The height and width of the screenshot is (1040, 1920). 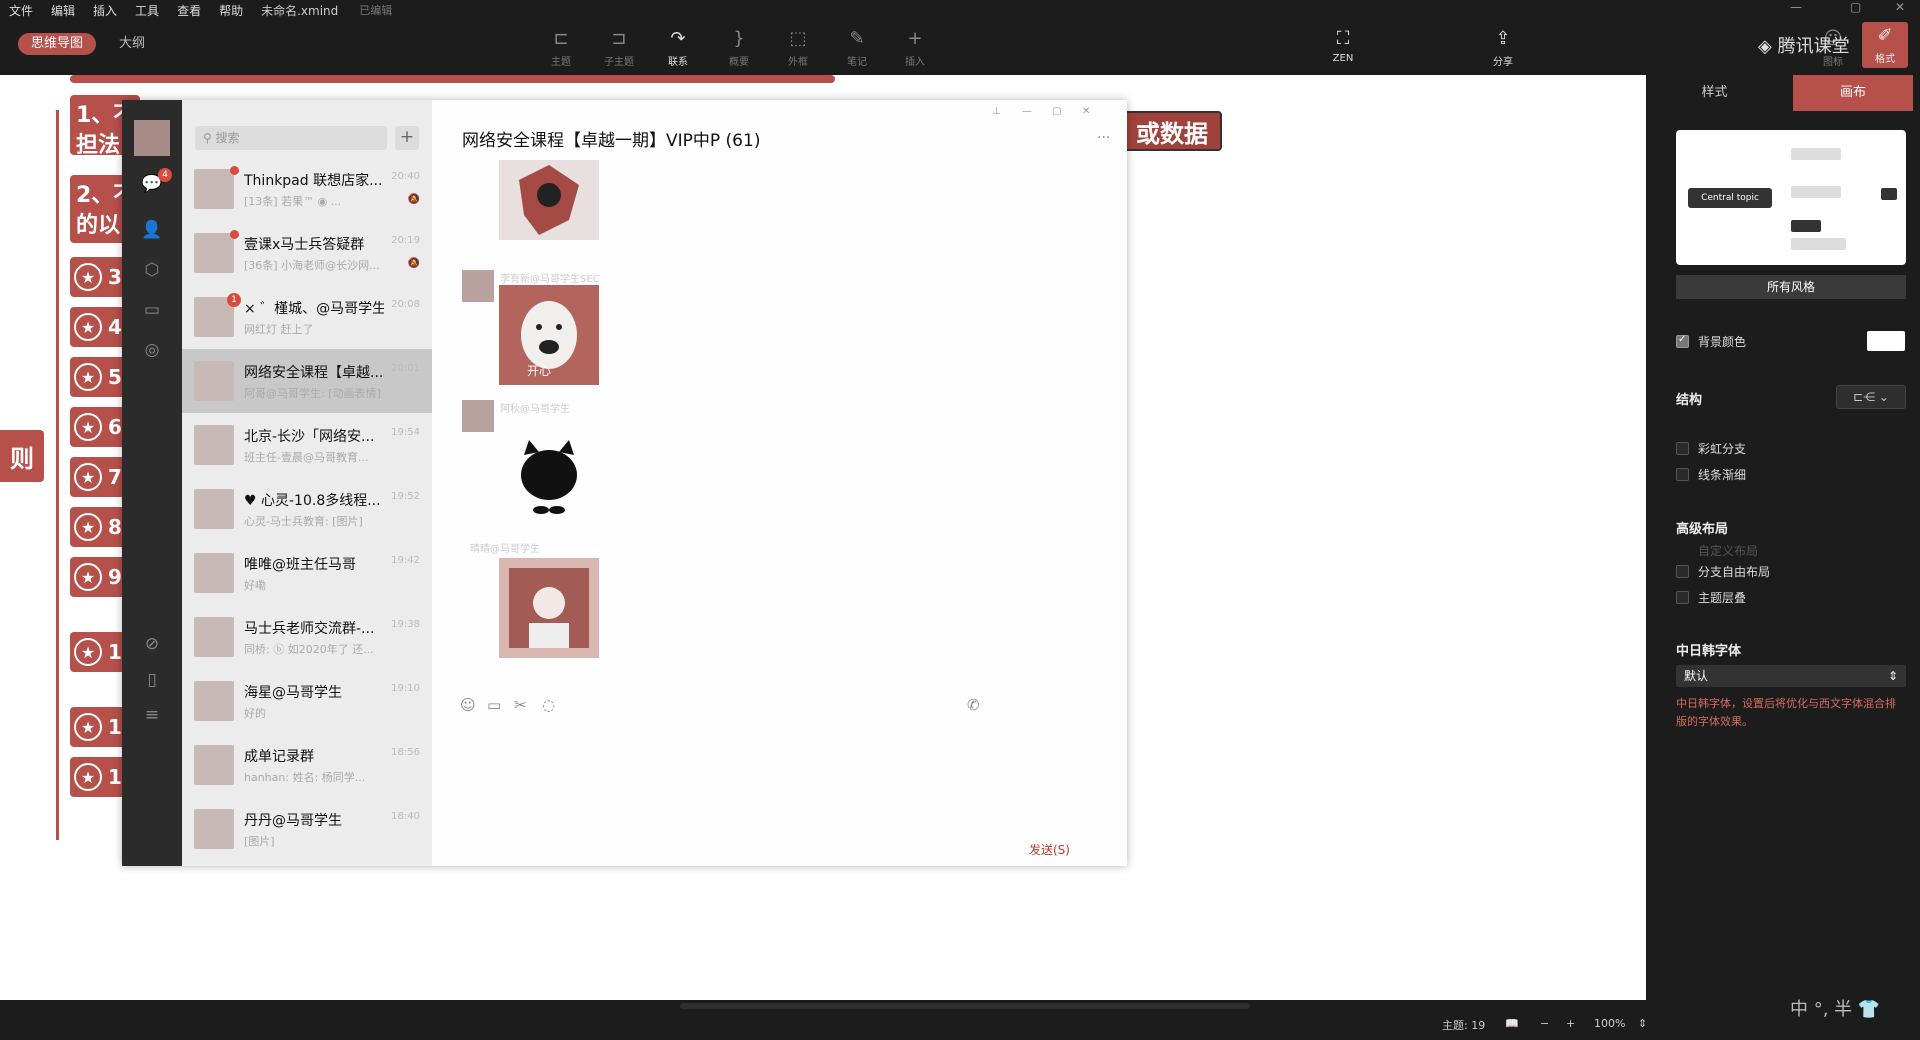 What do you see at coordinates (1682, 571) in the screenshot?
I see `free-layout-checkbox` at bounding box center [1682, 571].